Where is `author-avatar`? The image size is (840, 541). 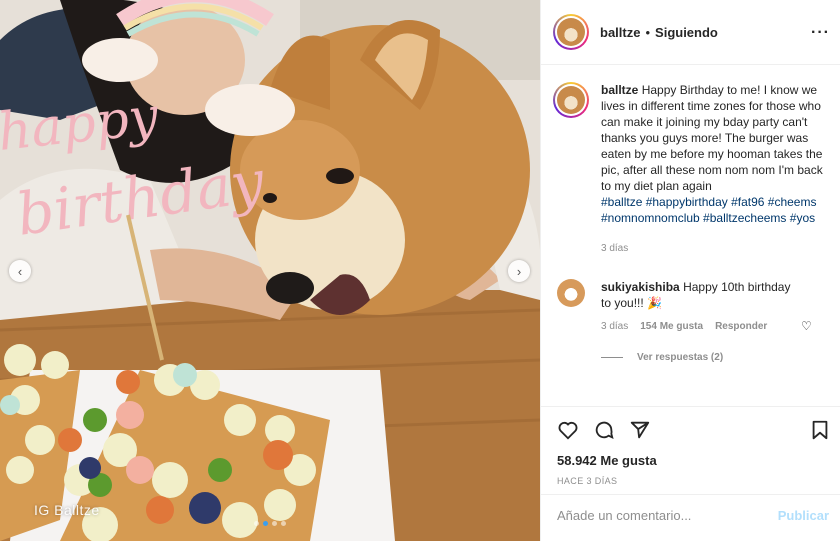
author-avatar is located at coordinates (571, 32).